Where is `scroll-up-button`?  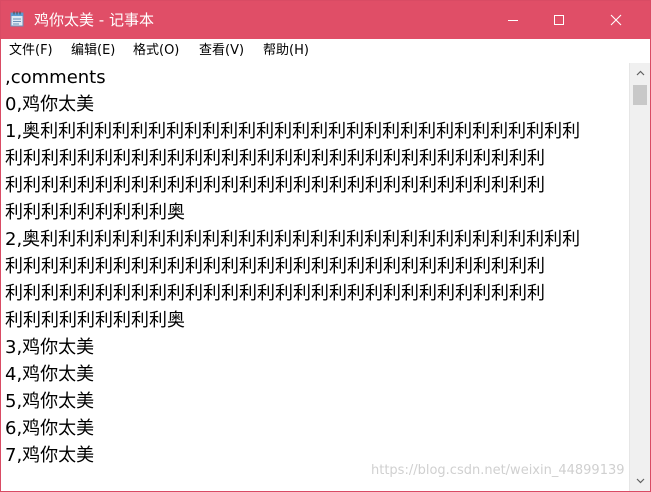
scroll-up-button is located at coordinates (640, 73).